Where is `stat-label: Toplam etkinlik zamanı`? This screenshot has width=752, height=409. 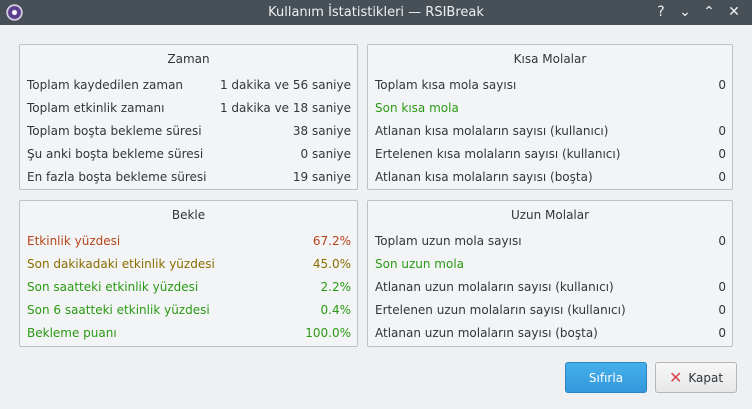 stat-label: Toplam etkinlik zamanı is located at coordinates (96, 108).